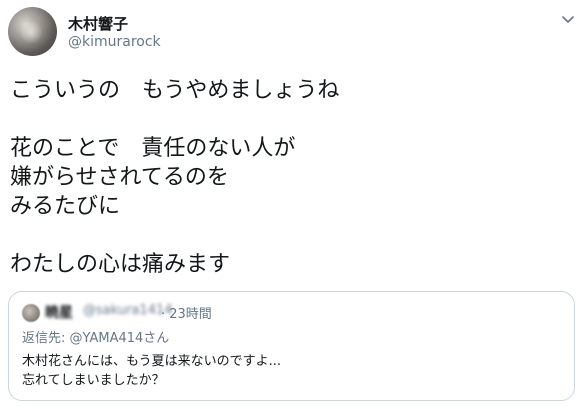 This screenshot has width=585, height=409. I want to click on chevron-down-icon, so click(568, 19).